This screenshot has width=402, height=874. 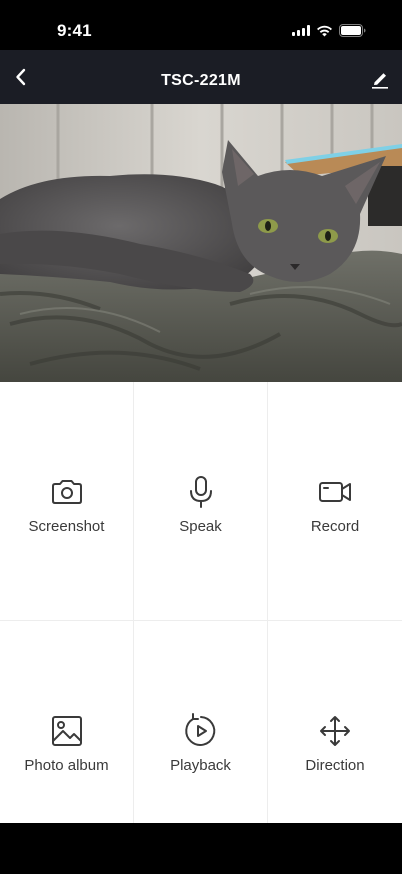 I want to click on direction-button: Direction, so click(x=335, y=722).